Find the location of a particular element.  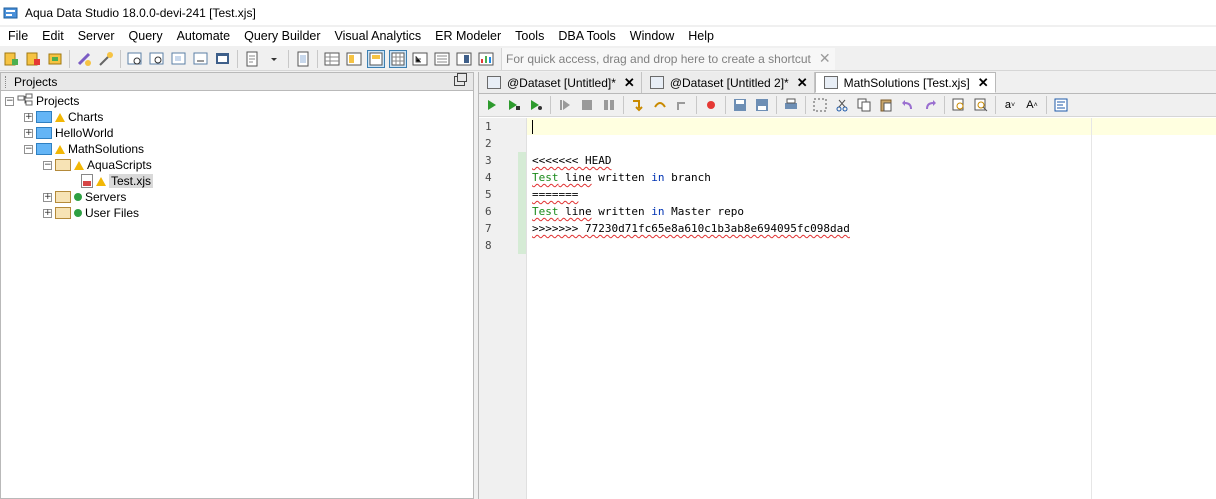

connect-server-icon is located at coordinates (55, 59).